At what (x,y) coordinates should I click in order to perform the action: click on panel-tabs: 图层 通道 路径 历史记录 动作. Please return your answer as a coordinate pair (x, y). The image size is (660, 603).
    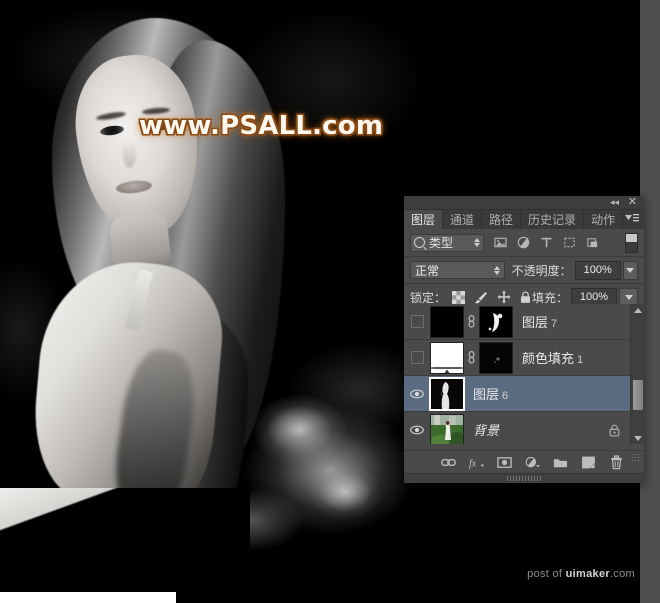
    Looking at the image, I should click on (524, 219).